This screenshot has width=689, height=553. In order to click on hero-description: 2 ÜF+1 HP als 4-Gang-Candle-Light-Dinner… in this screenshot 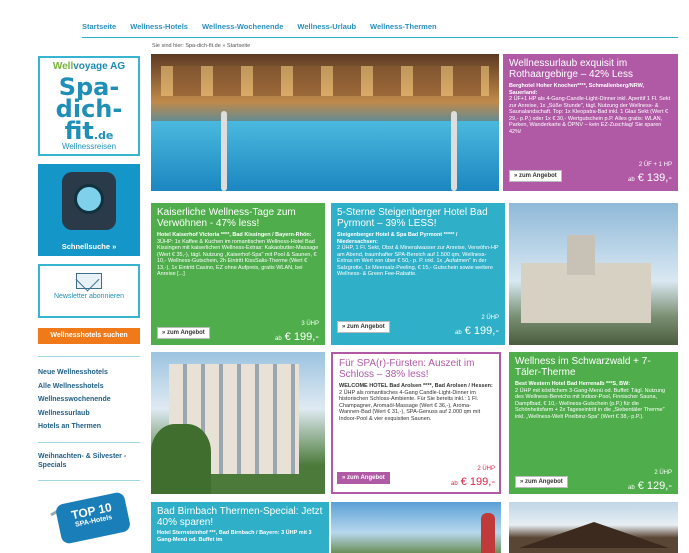, I will do `click(590, 115)`.